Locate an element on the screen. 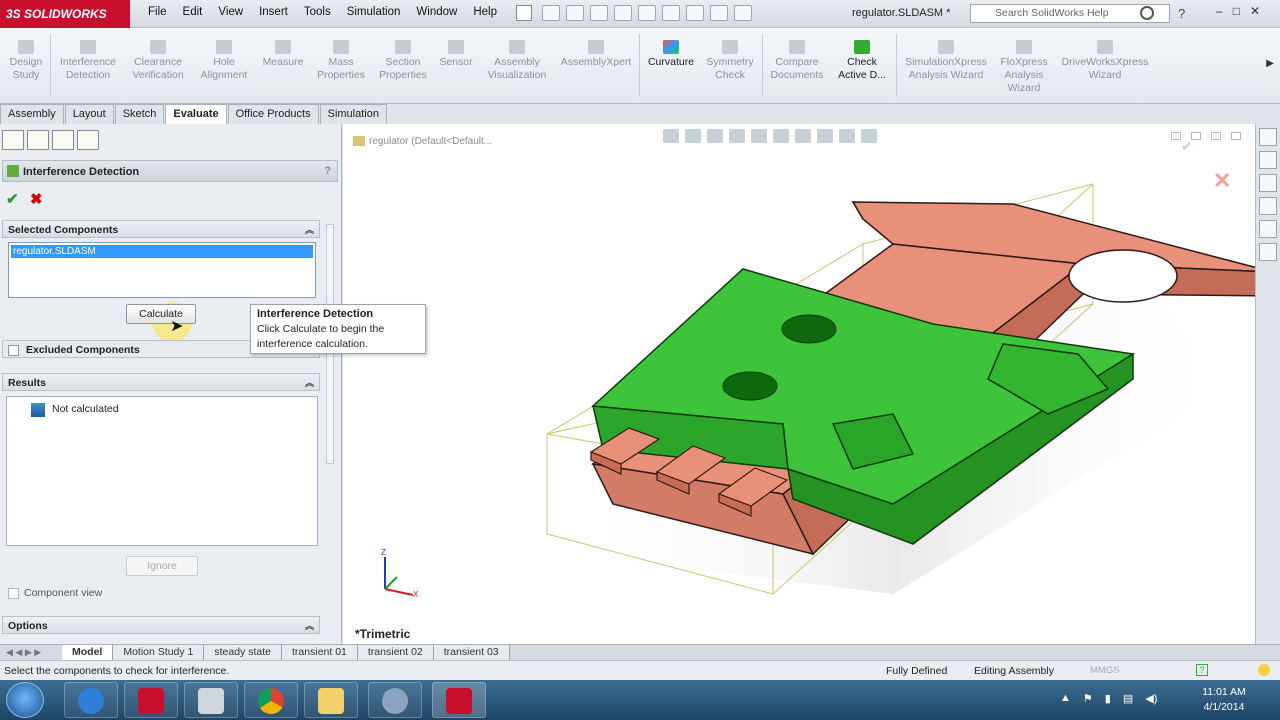 The width and height of the screenshot is (1280, 720). rebuild-indicator-icon is located at coordinates (1264, 670).